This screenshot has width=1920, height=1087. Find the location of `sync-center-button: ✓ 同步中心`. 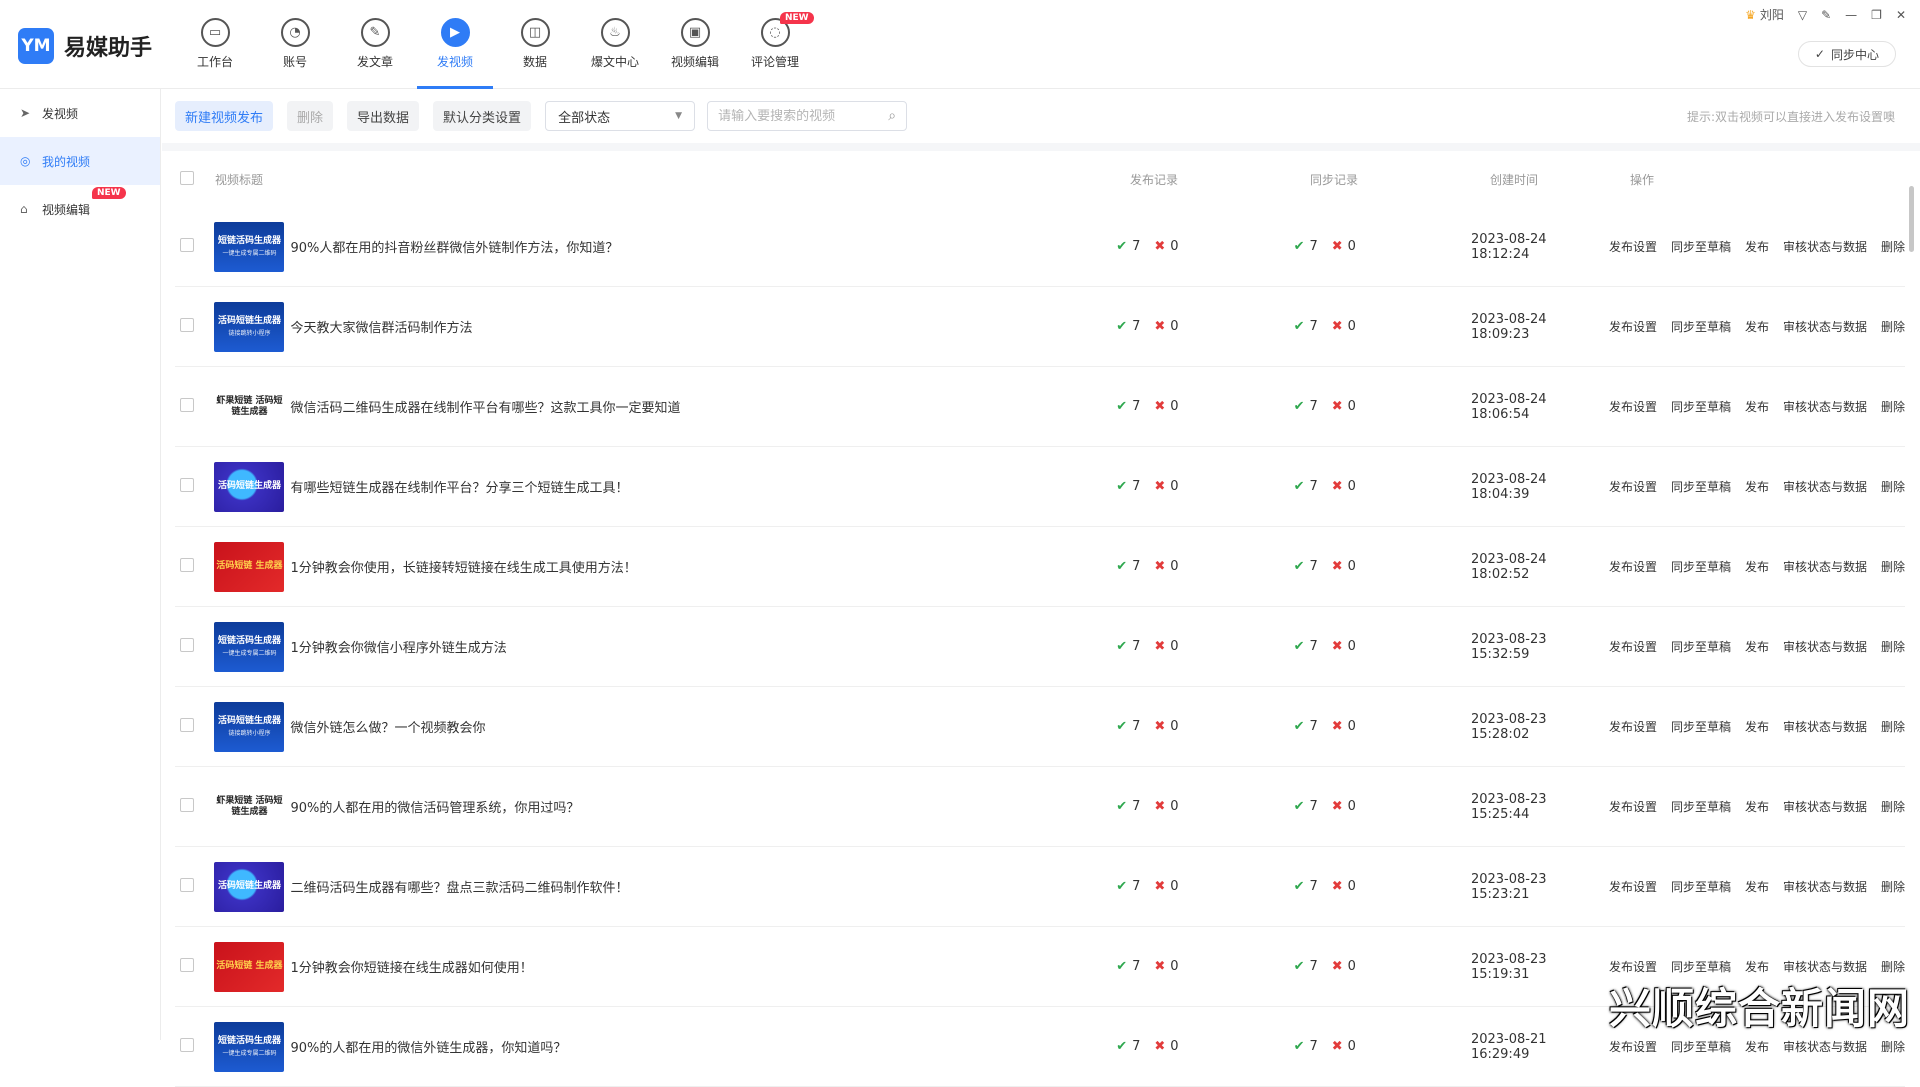

sync-center-button: ✓ 同步中心 is located at coordinates (1847, 54).